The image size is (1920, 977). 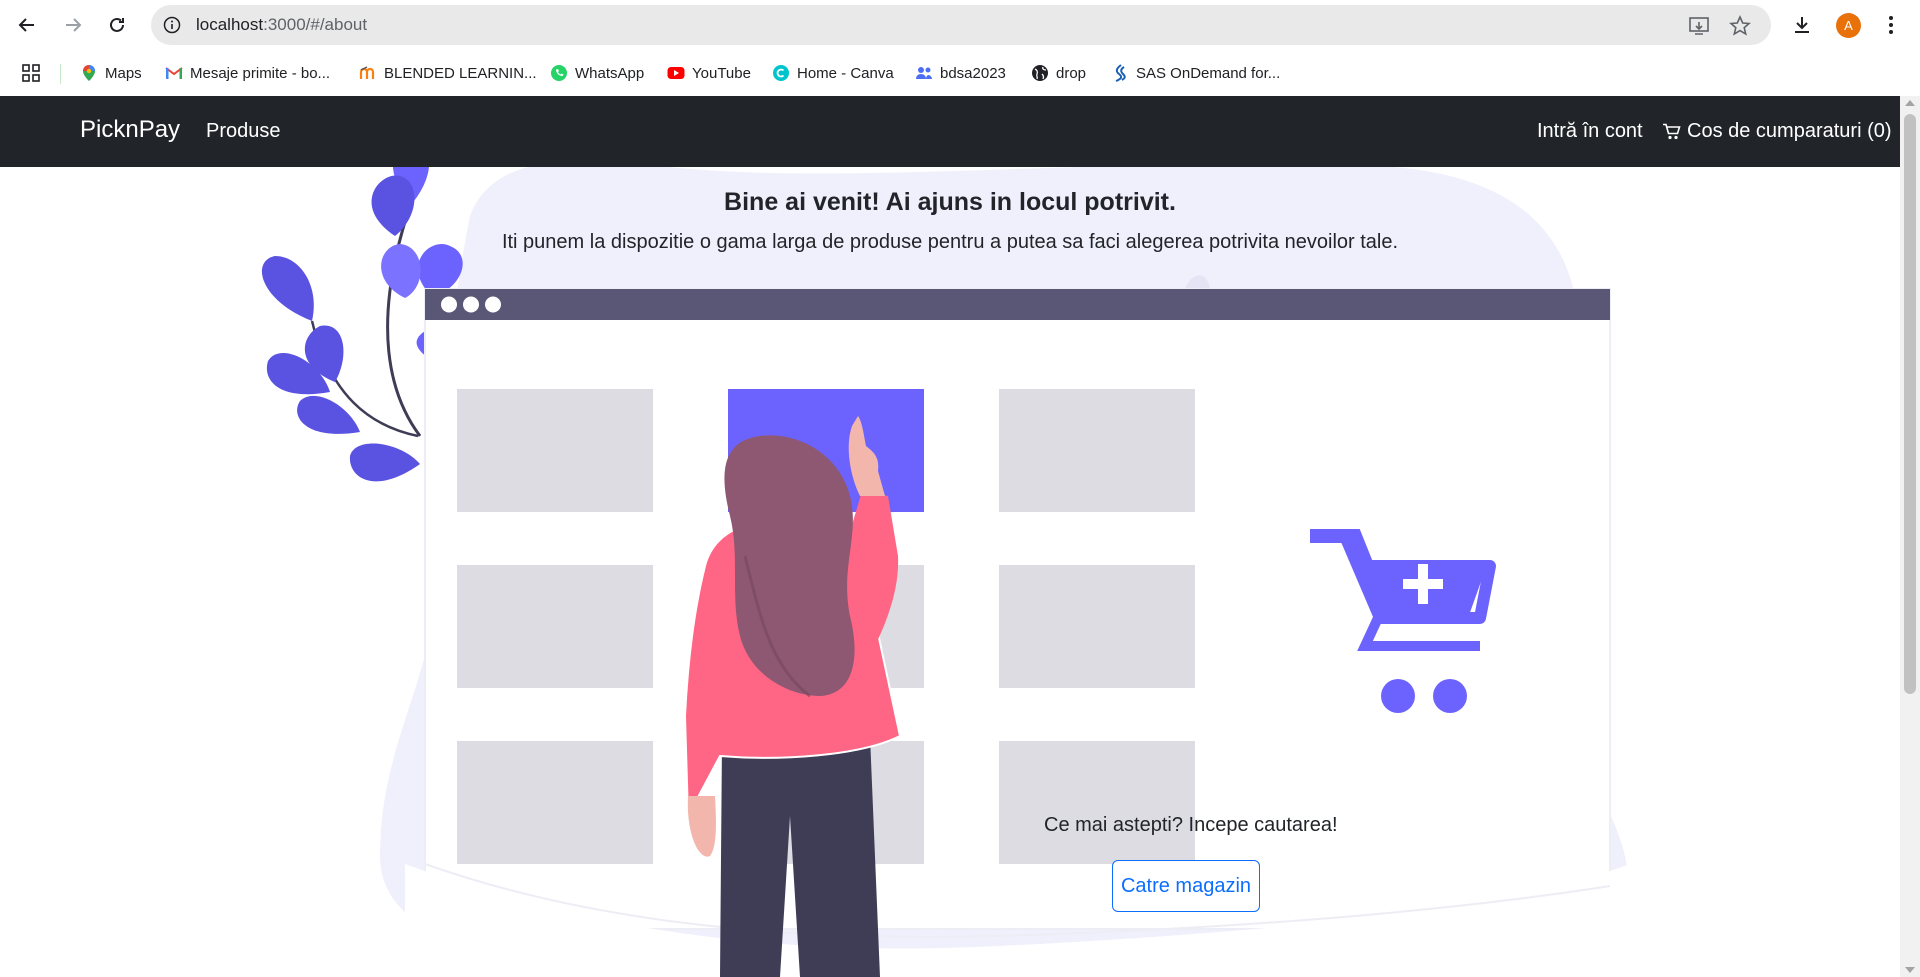 What do you see at coordinates (1848, 25) in the screenshot?
I see `profile-avatar: A` at bounding box center [1848, 25].